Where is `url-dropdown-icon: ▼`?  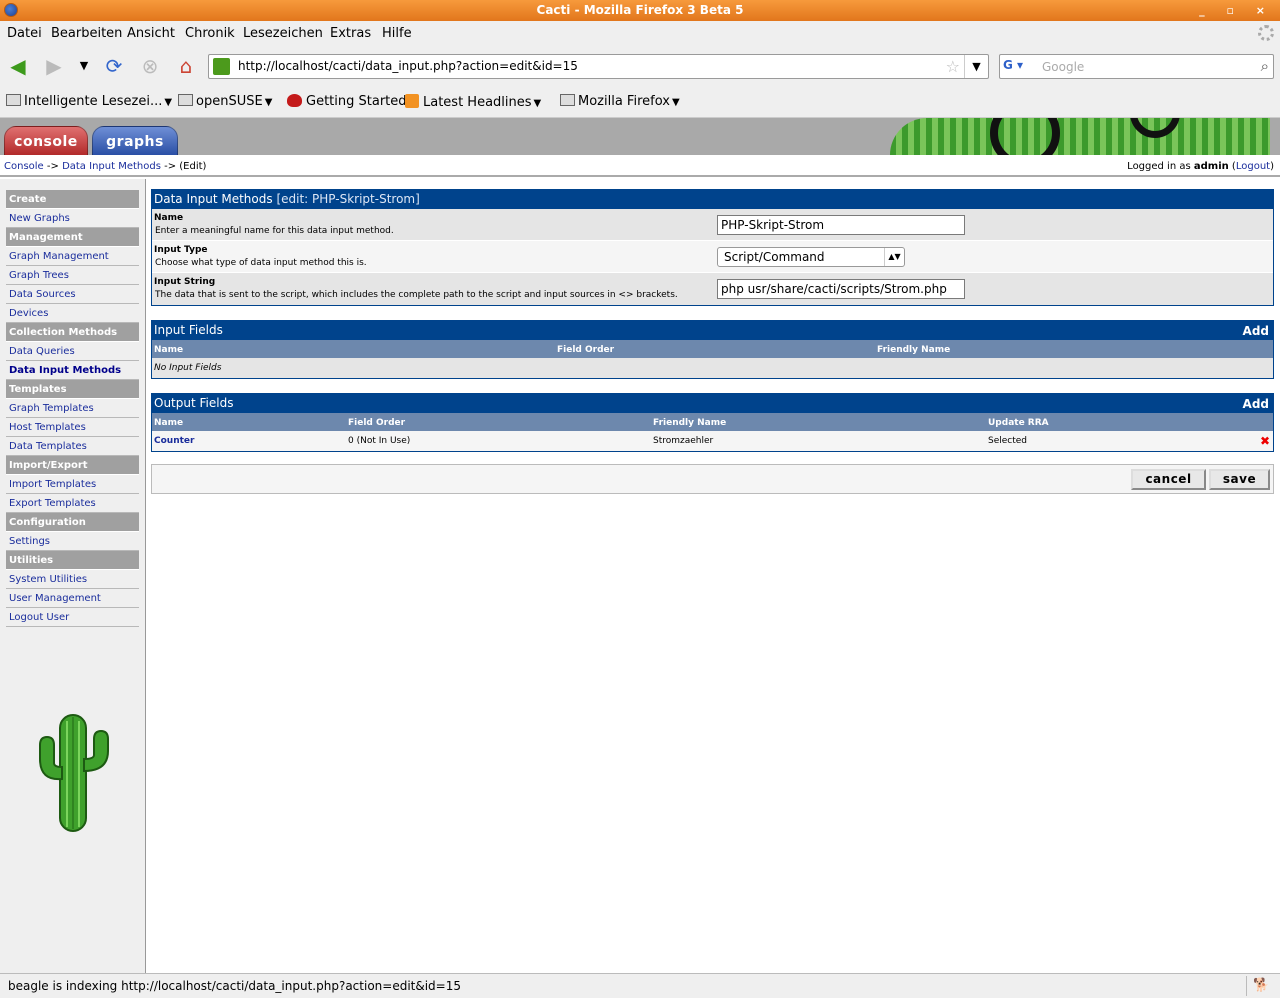
url-dropdown-icon: ▼ is located at coordinates (976, 66).